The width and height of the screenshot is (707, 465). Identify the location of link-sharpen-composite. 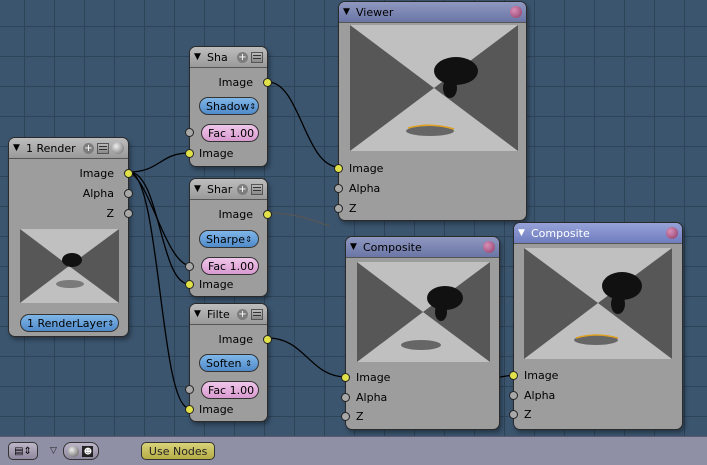
(299, 219).